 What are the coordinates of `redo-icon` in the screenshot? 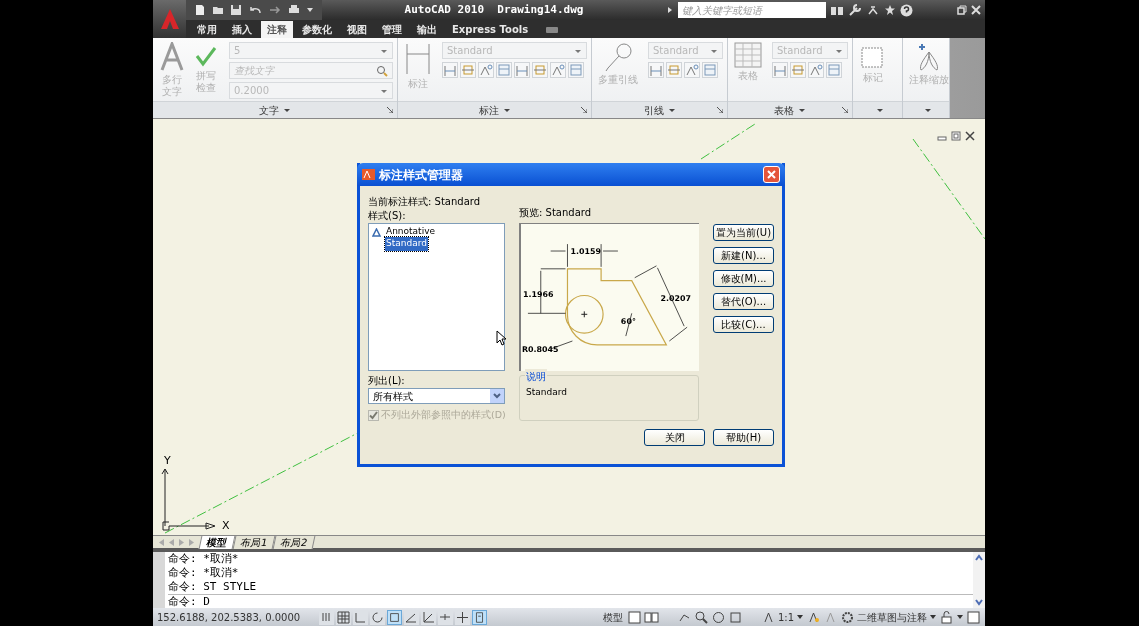 It's located at (275, 10).